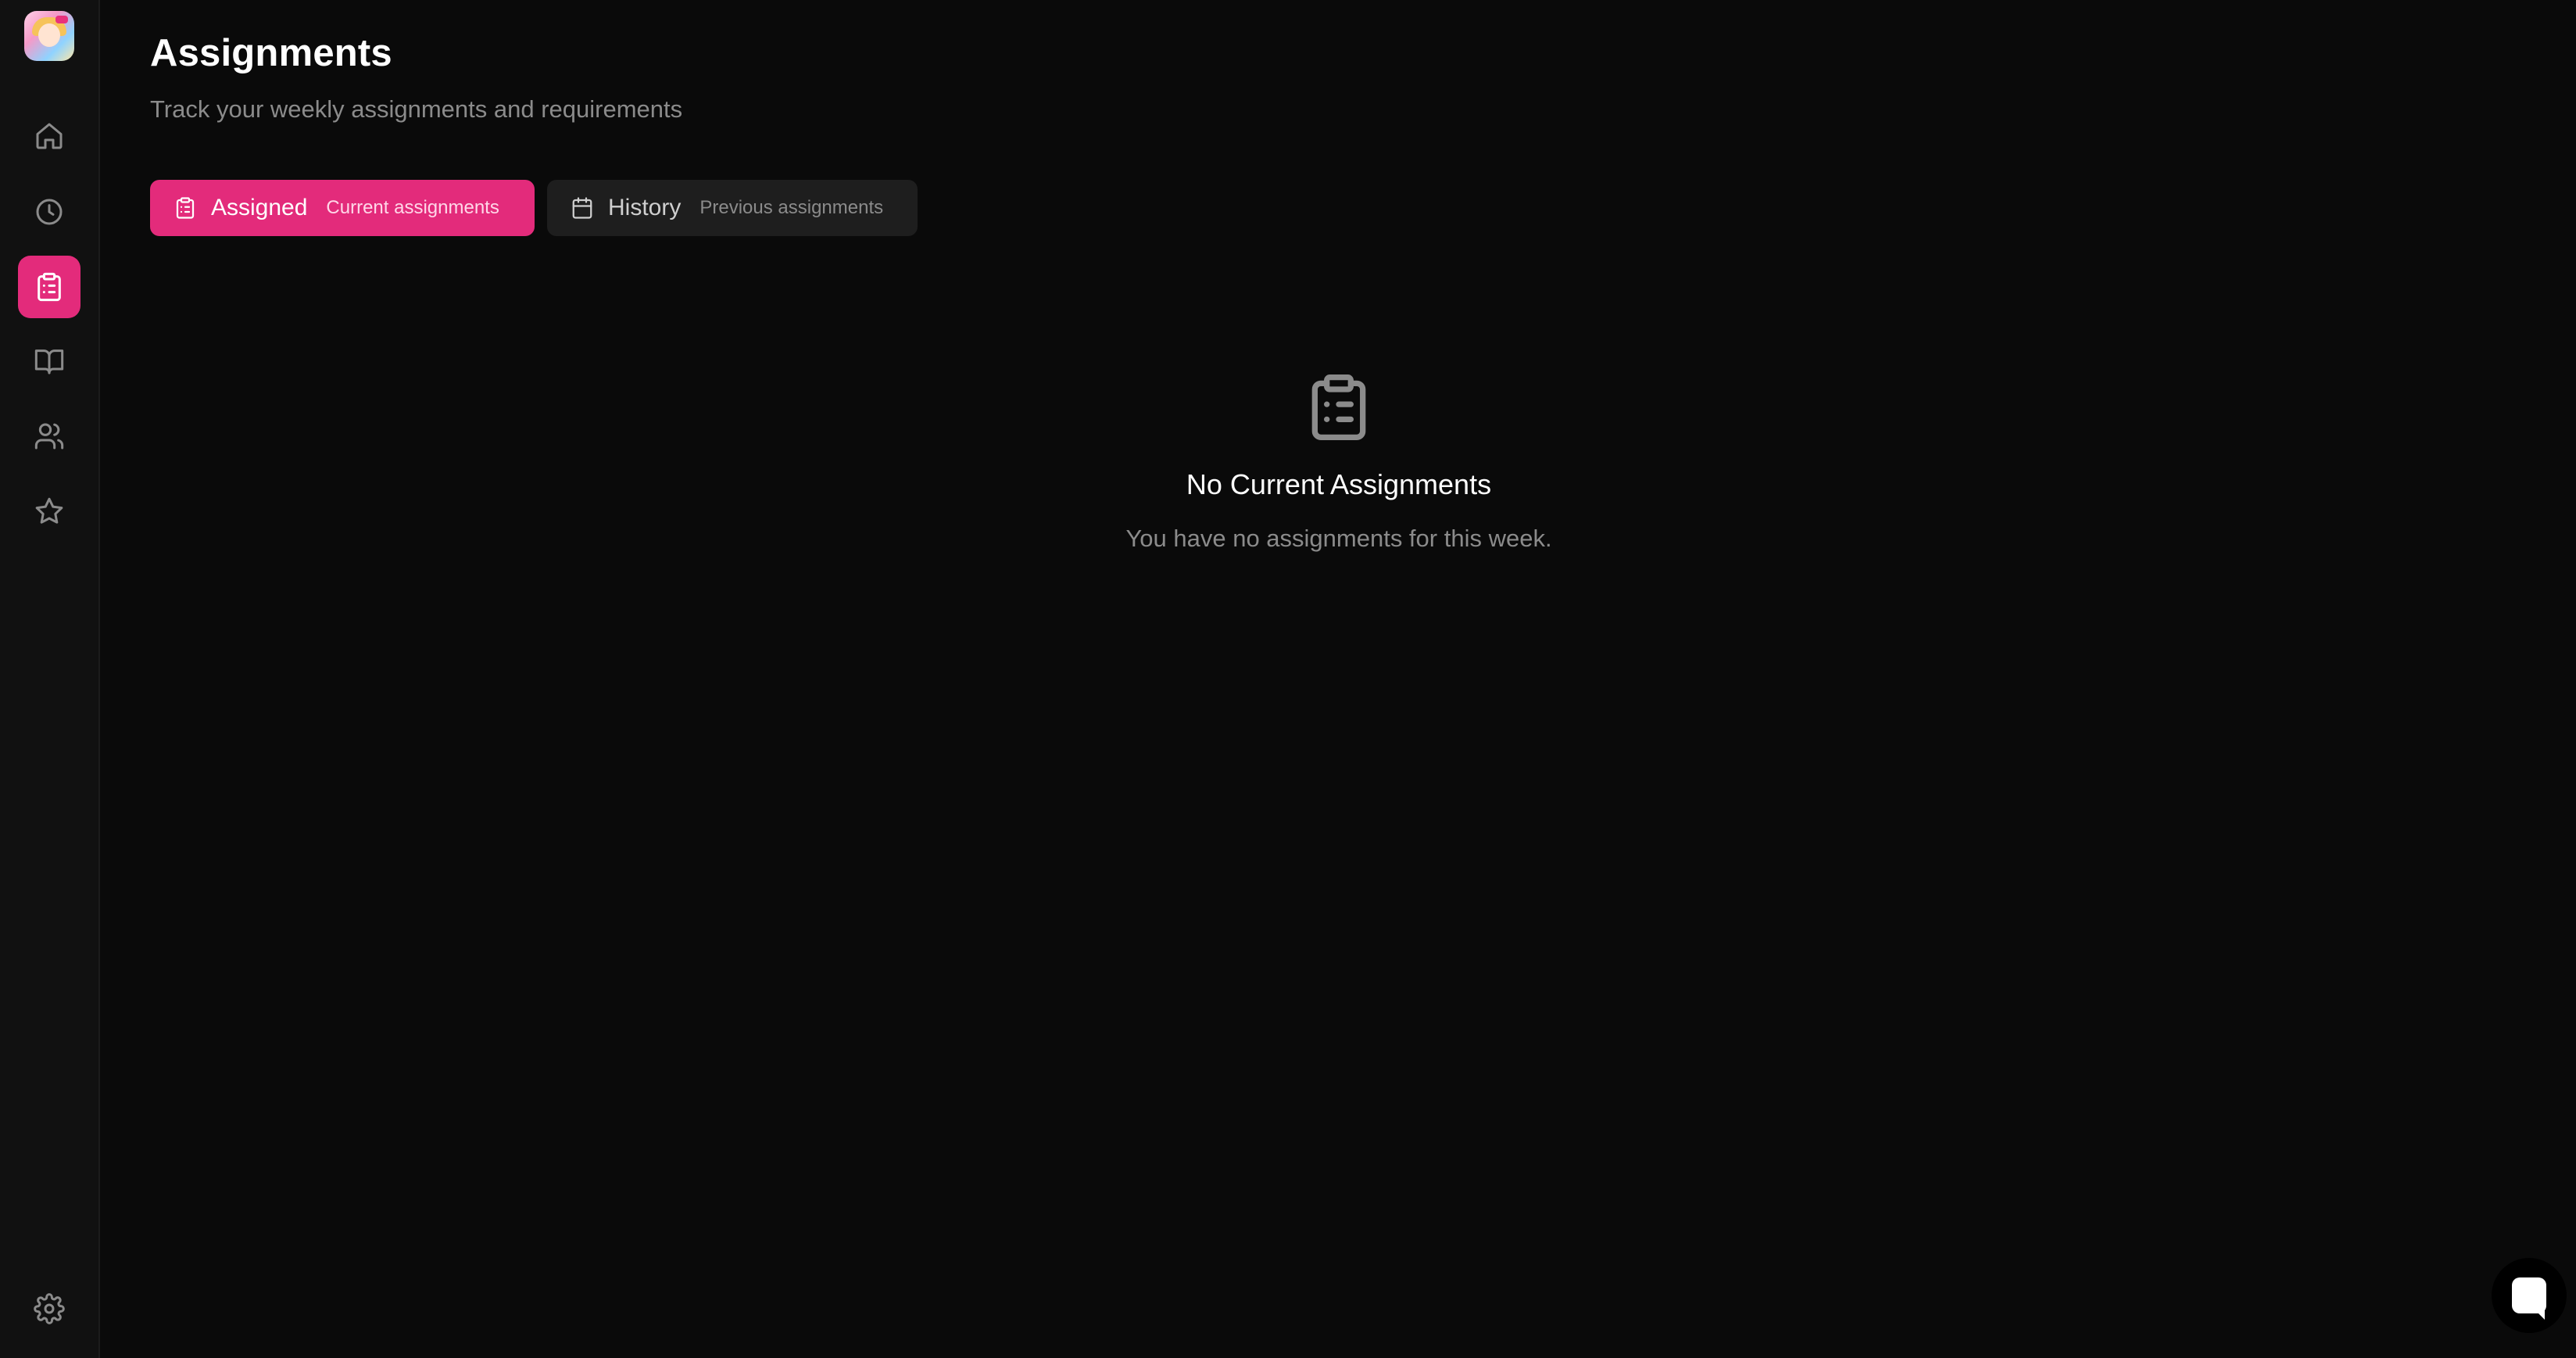 The width and height of the screenshot is (2576, 1358). I want to click on book-open-icon, so click(49, 361).